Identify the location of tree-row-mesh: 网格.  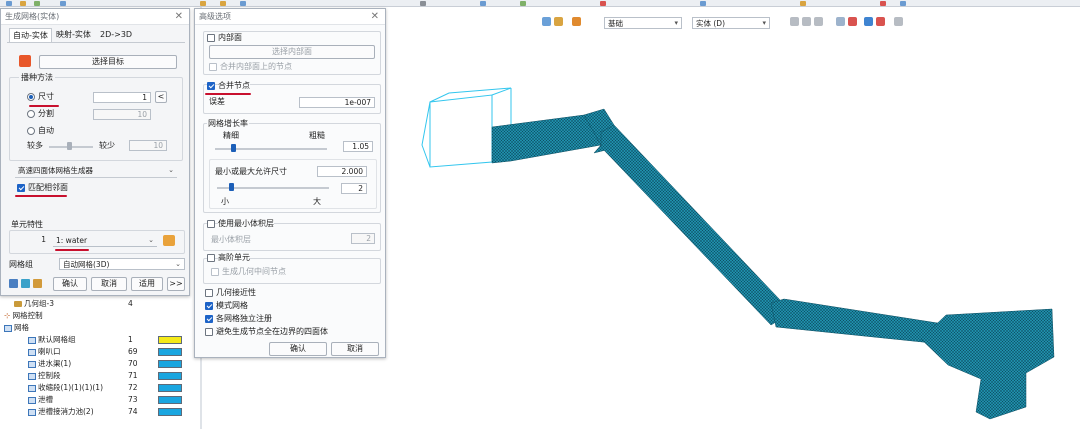
(16, 327).